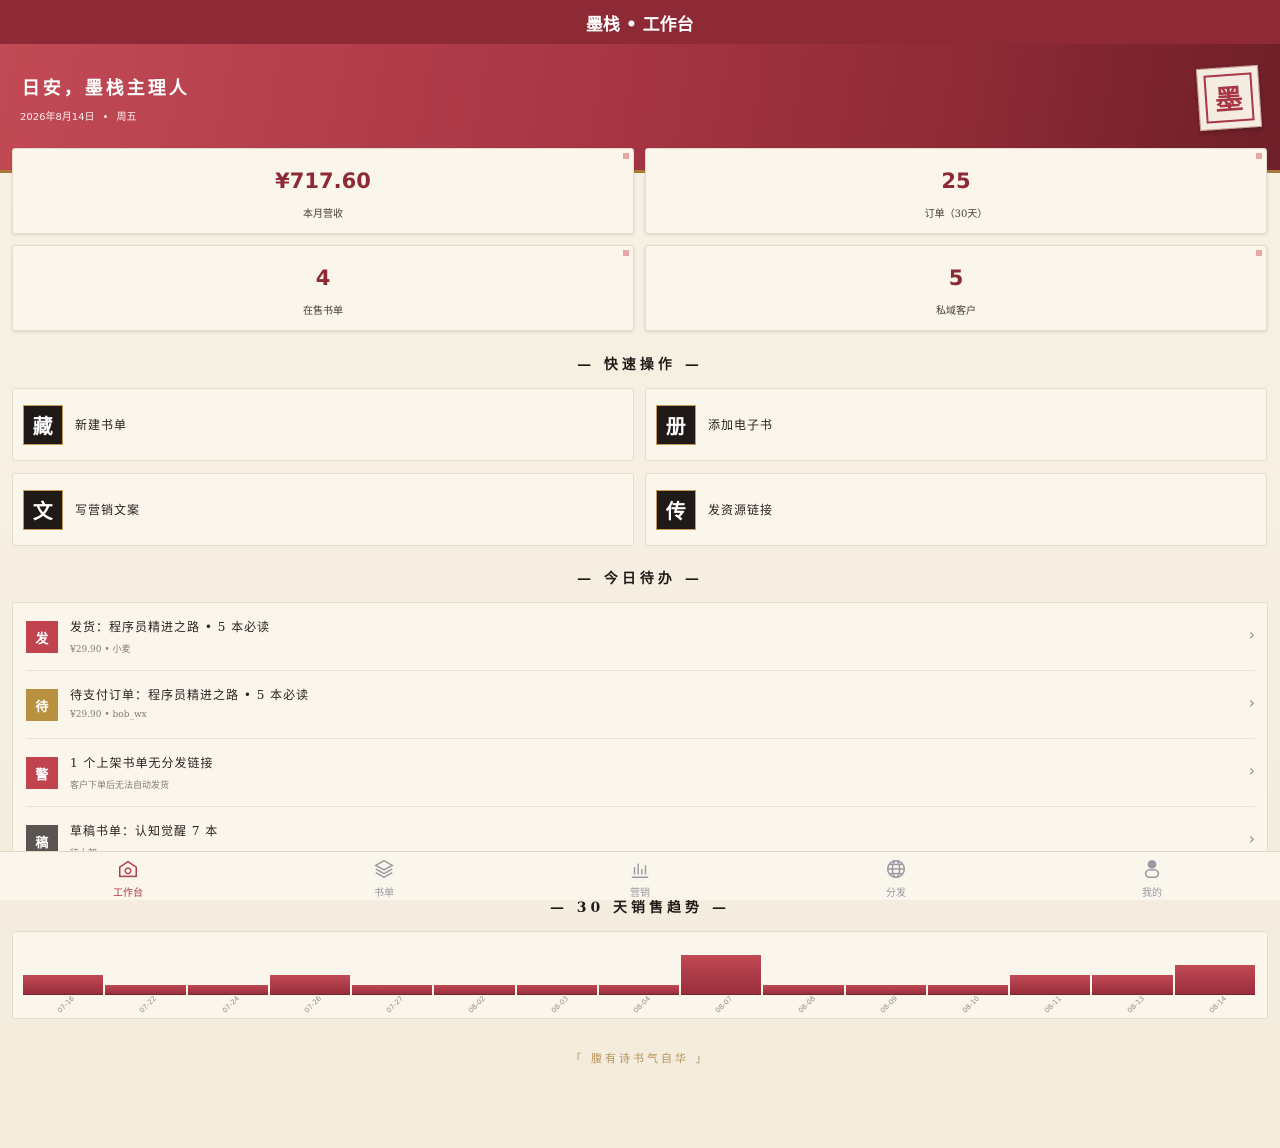 This screenshot has width=1280, height=1148. I want to click on bar-chart-icon, so click(640, 870).